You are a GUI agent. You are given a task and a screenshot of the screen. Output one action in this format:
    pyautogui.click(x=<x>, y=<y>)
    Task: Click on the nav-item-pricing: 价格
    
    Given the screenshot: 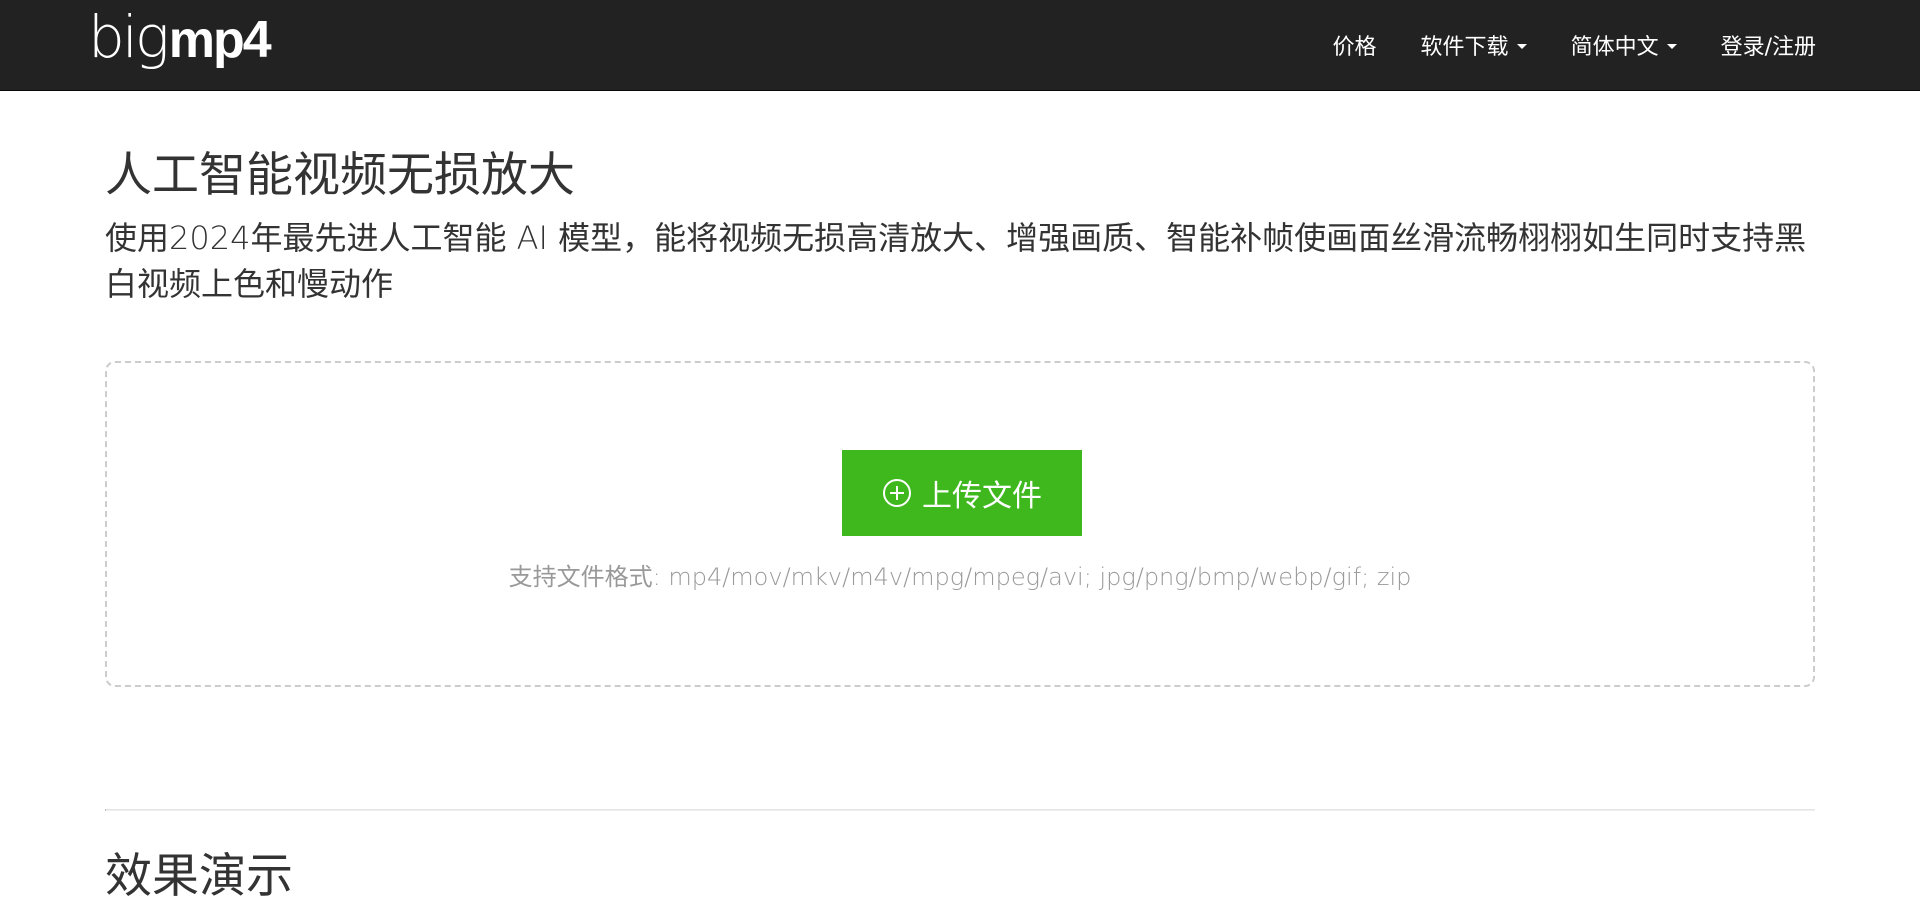 What is the action you would take?
    pyautogui.click(x=1355, y=45)
    